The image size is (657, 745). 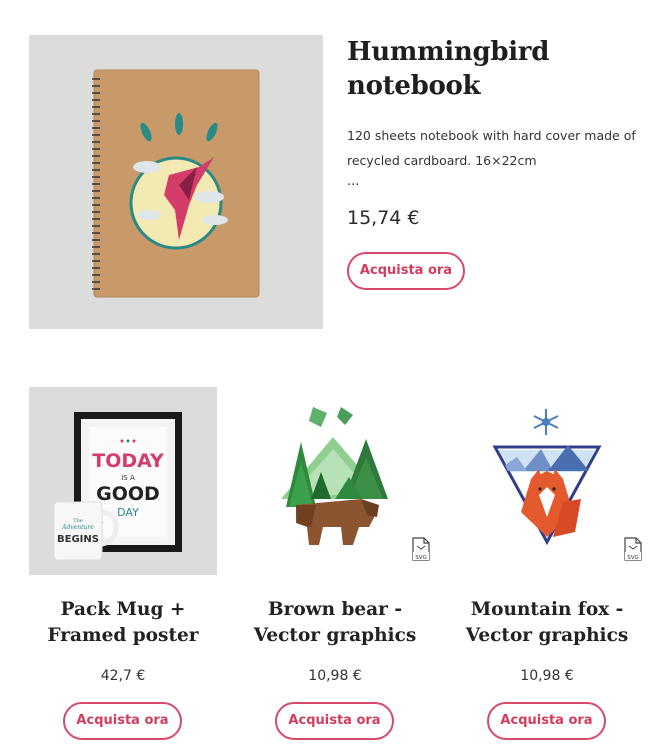 What do you see at coordinates (77, 527) in the screenshot?
I see `mug-line-2: Adventure` at bounding box center [77, 527].